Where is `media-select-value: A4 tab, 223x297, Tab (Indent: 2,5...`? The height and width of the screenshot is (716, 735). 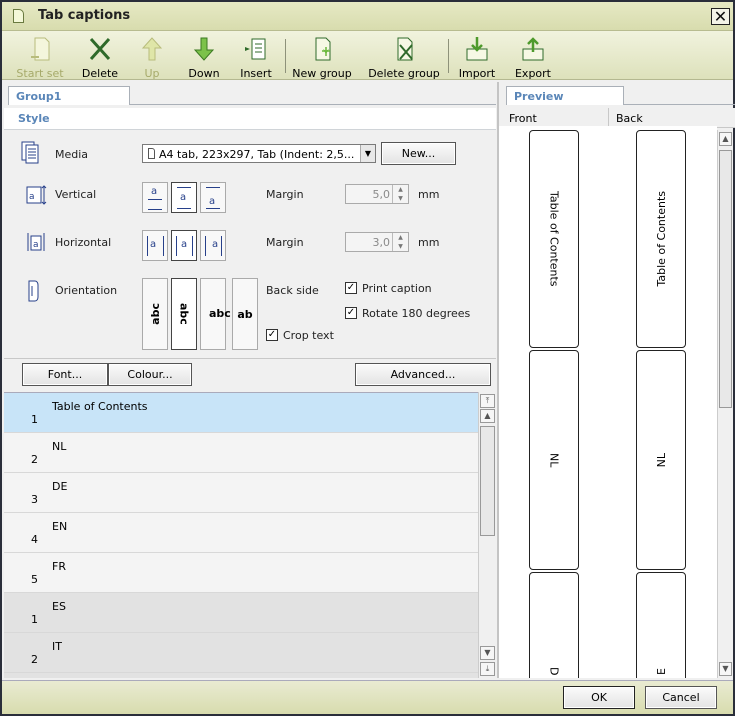 media-select-value: A4 tab, 223x297, Tab (Indent: 2,5... is located at coordinates (257, 154).